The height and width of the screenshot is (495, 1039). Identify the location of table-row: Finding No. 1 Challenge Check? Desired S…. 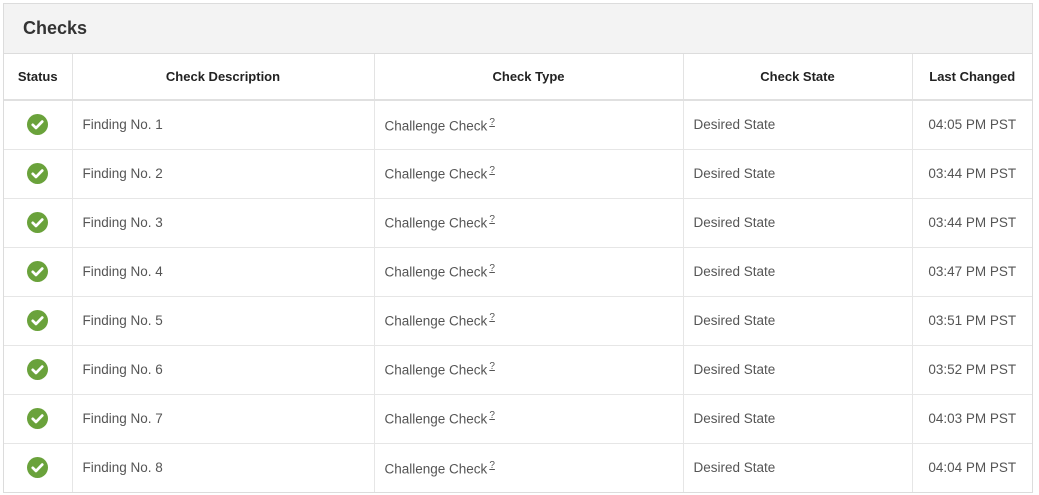
(518, 125).